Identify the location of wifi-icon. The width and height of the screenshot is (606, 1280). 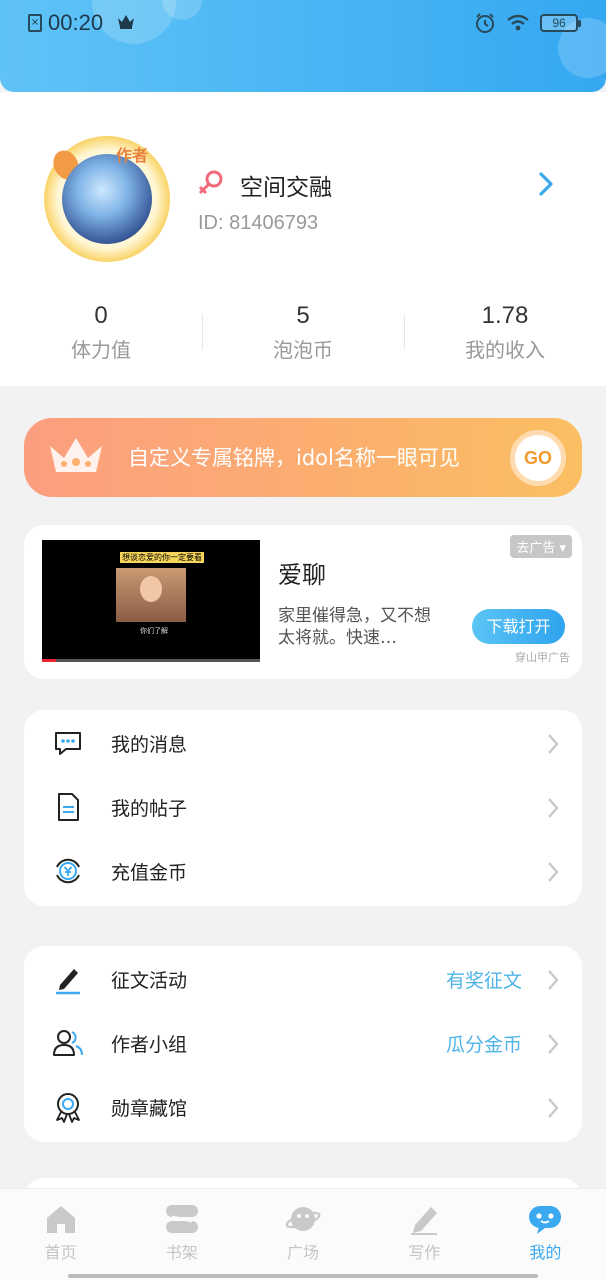
(518, 22).